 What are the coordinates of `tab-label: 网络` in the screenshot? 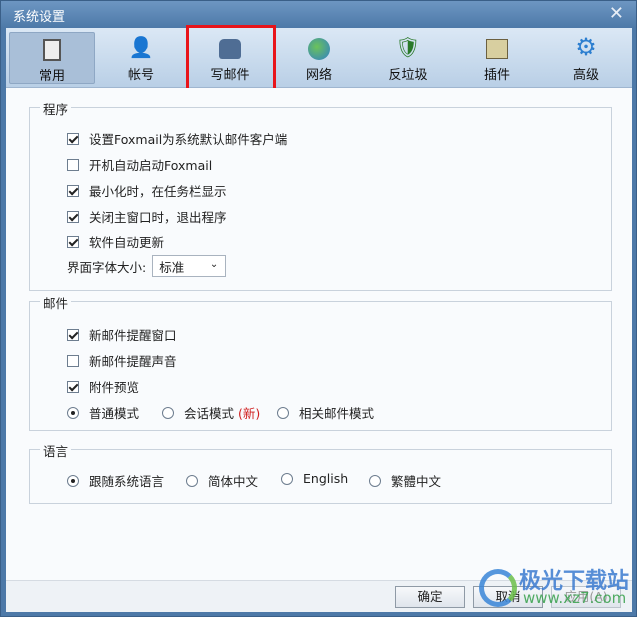 It's located at (318, 75).